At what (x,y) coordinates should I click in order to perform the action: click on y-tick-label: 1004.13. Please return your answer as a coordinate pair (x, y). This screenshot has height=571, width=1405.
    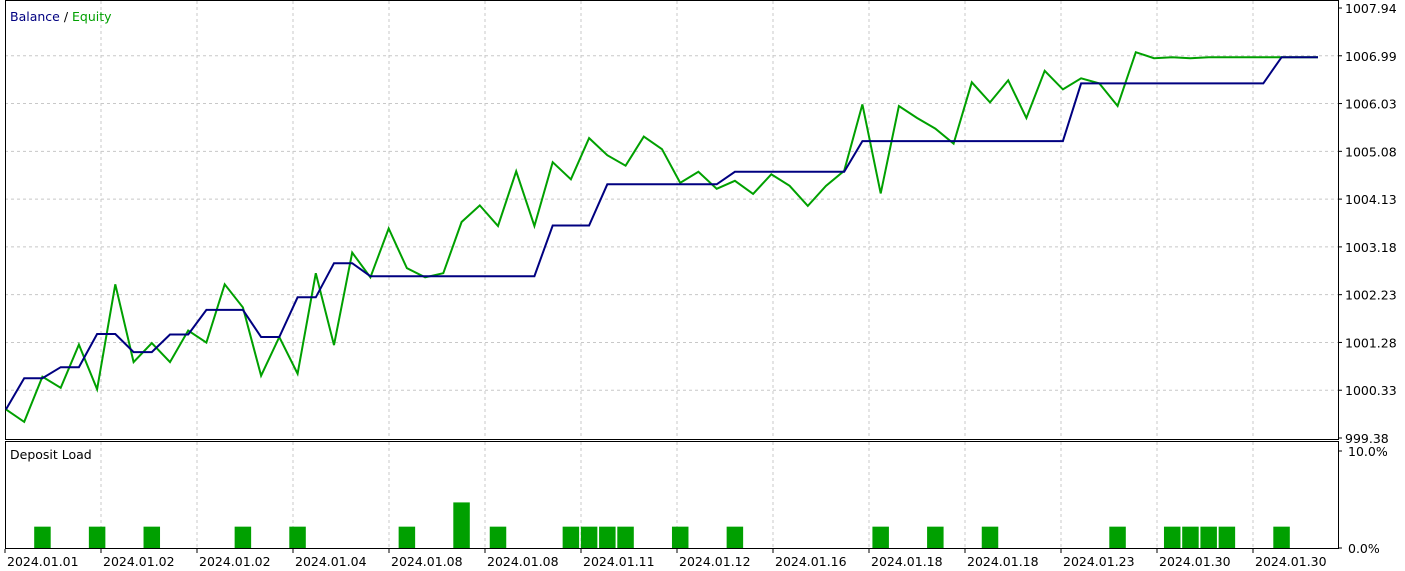
    Looking at the image, I should click on (1371, 199).